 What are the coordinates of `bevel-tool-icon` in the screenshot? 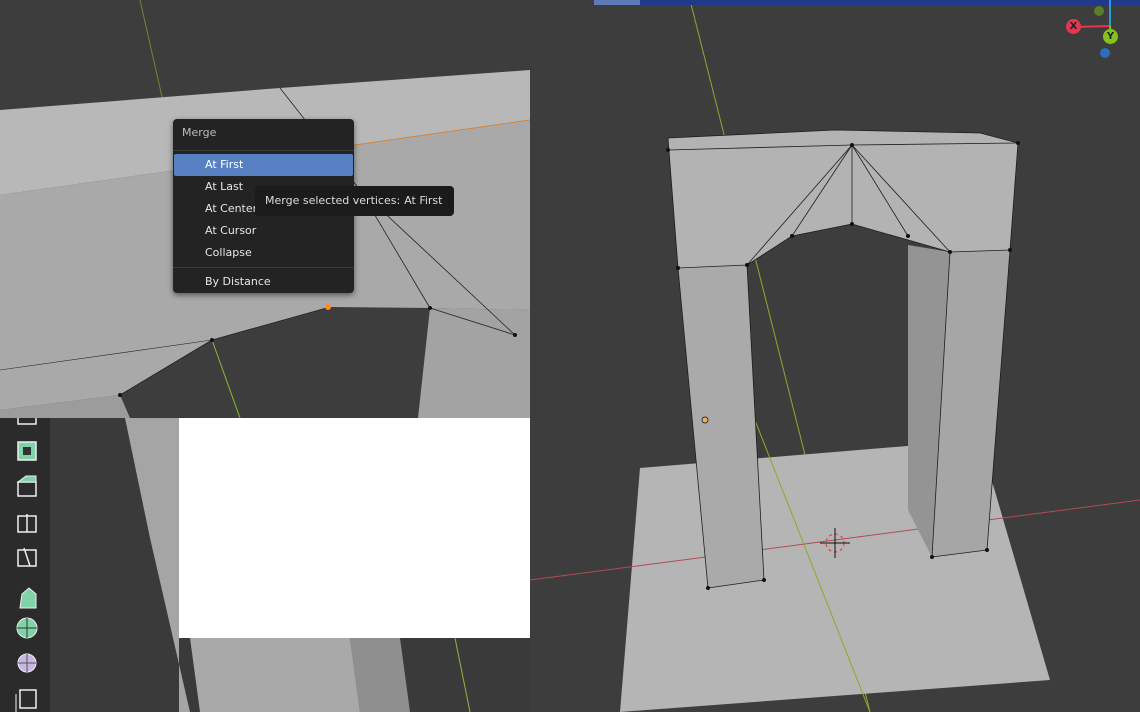 It's located at (26, 486).